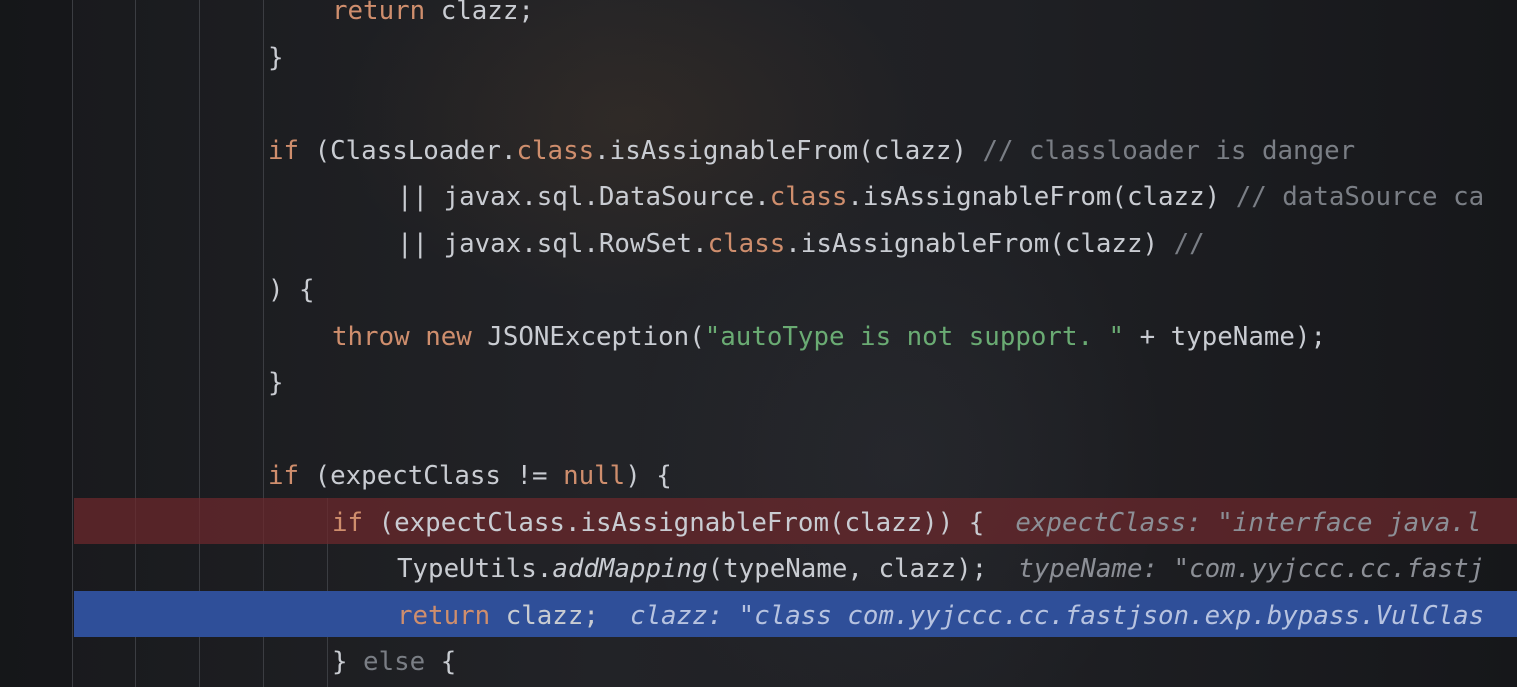 The image size is (1517, 687). What do you see at coordinates (630, 569) in the screenshot?
I see `static-method-name: addMapping` at bounding box center [630, 569].